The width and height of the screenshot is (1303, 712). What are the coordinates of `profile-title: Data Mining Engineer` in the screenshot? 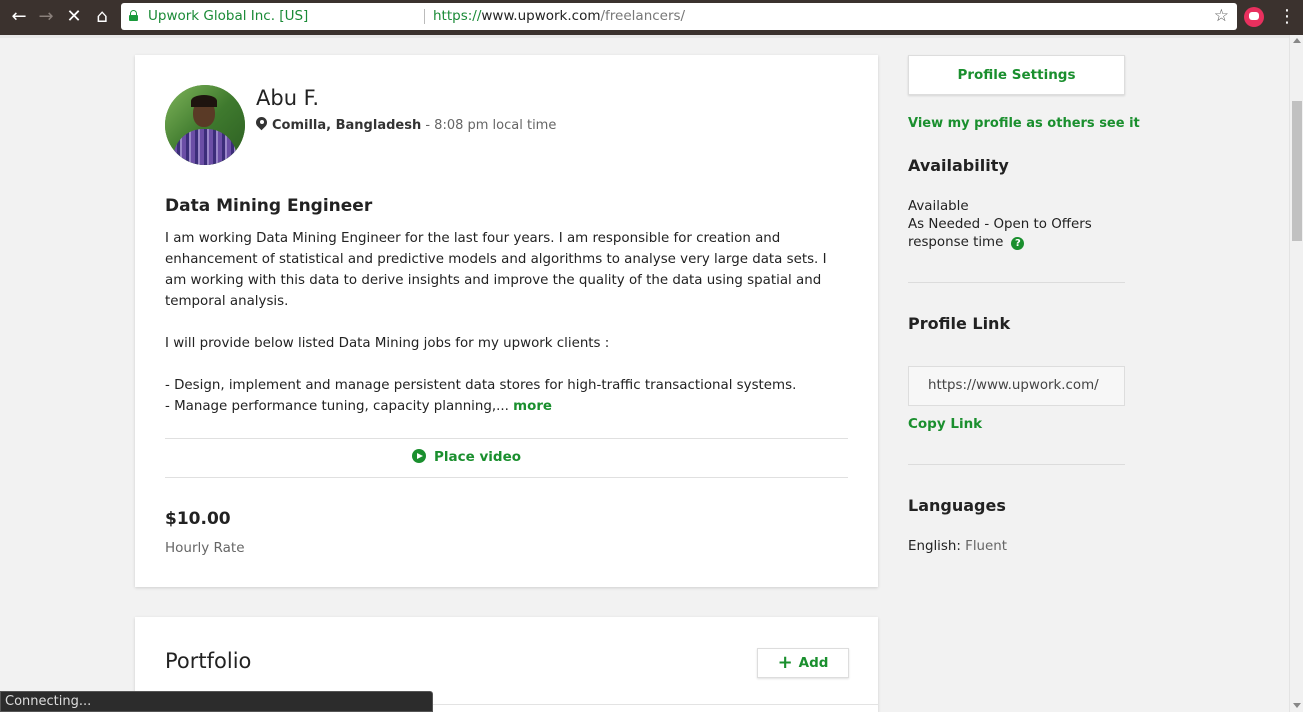 It's located at (269, 206).